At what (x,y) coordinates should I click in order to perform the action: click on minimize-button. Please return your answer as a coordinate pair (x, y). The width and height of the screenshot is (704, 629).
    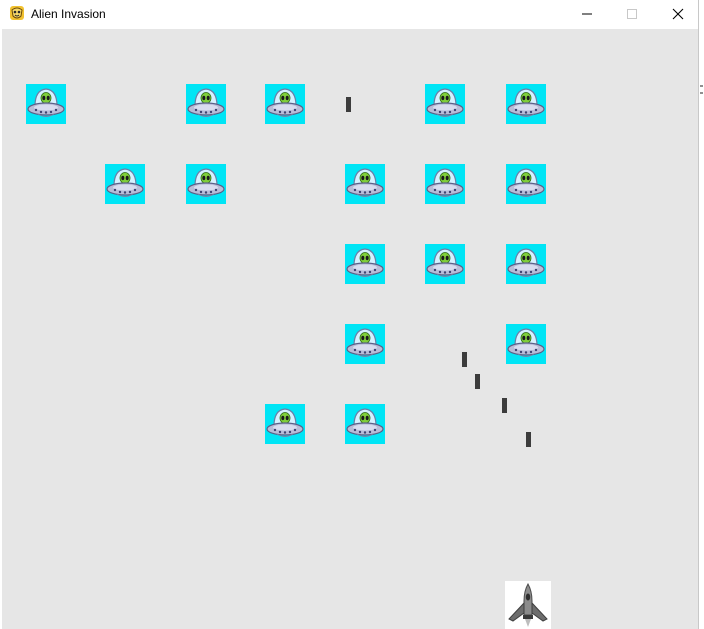
    Looking at the image, I should click on (587, 14).